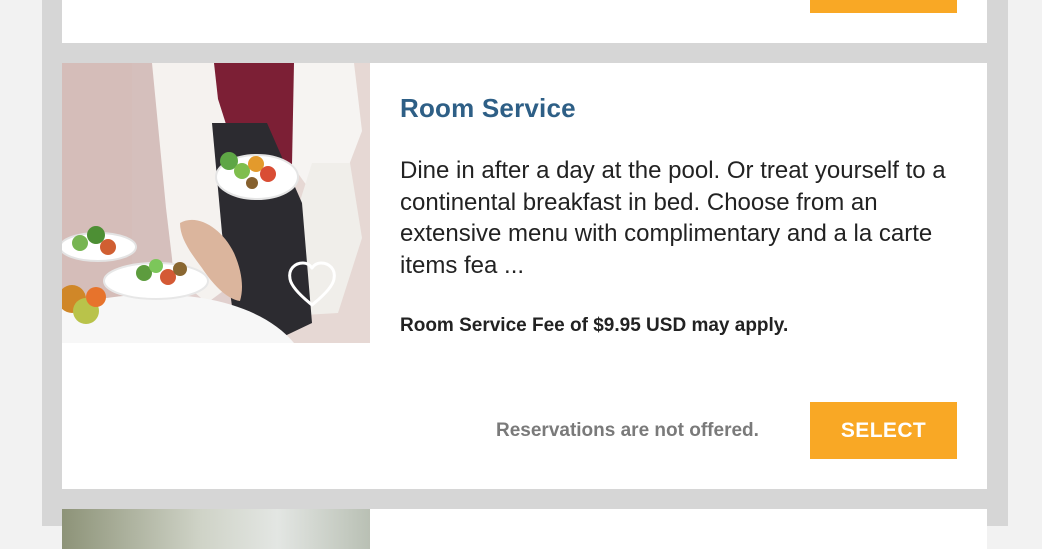 The image size is (1042, 549). What do you see at coordinates (312, 285) in the screenshot?
I see `heart-icon` at bounding box center [312, 285].